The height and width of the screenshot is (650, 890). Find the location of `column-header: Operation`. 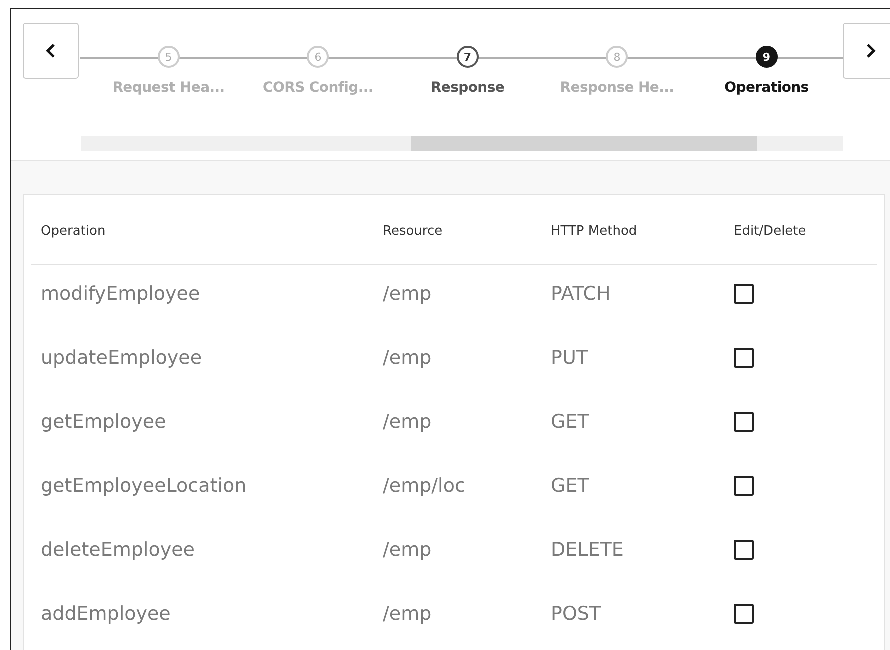

column-header: Operation is located at coordinates (74, 232).